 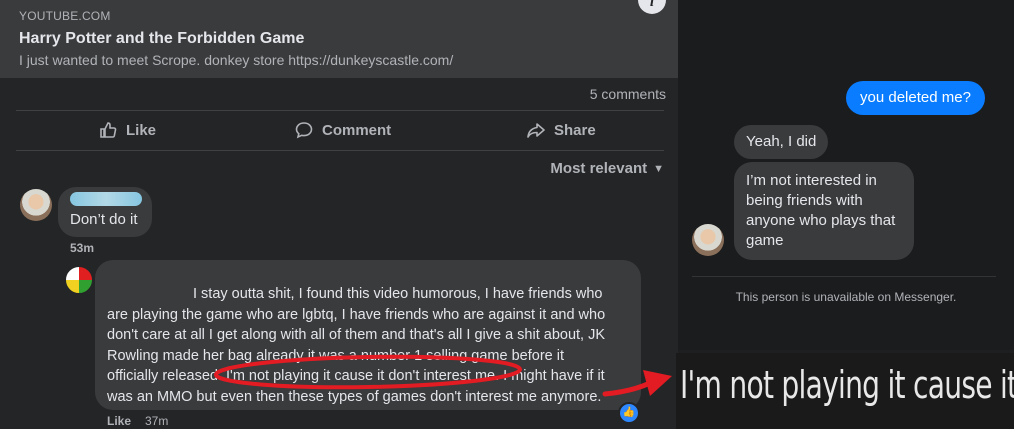 I want to click on link-domain: YOUTUBE.COM, so click(x=65, y=16).